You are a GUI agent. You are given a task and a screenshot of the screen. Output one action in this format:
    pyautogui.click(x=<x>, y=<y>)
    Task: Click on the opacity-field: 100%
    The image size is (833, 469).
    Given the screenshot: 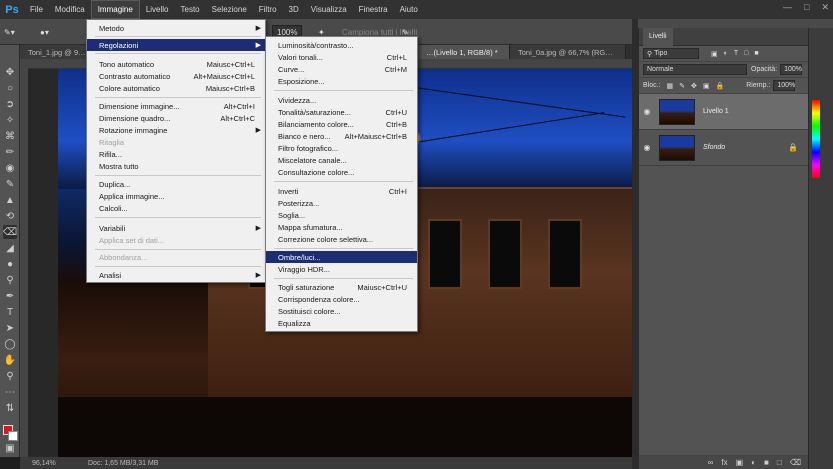 What is the action you would take?
    pyautogui.click(x=791, y=69)
    